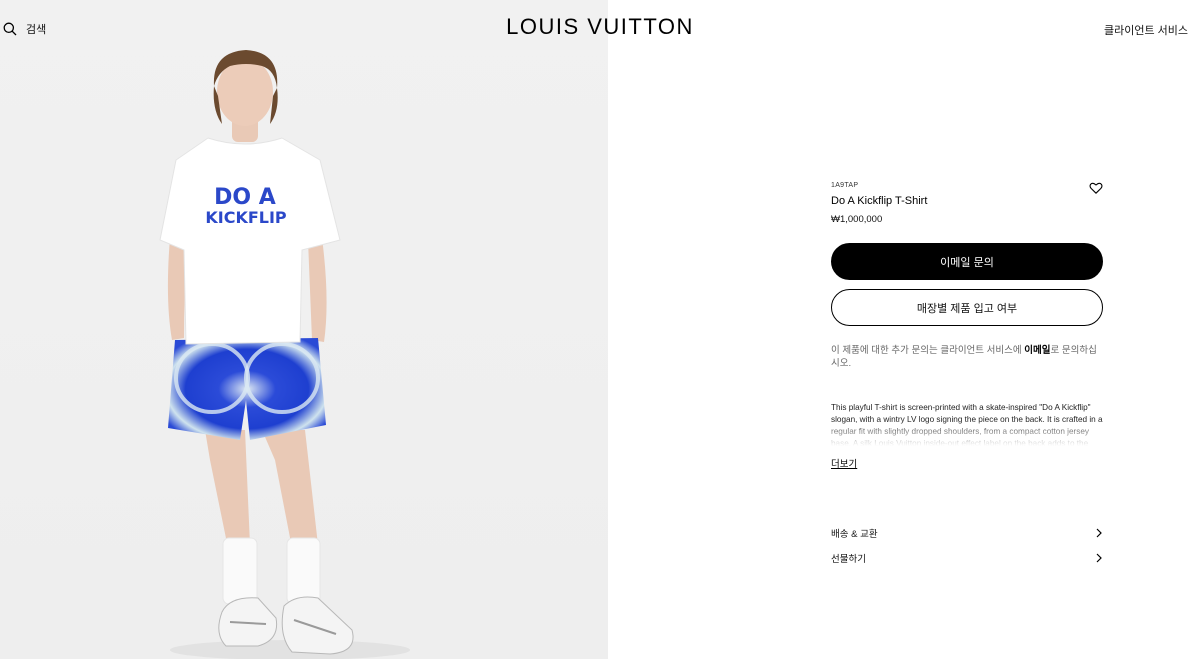 This screenshot has width=1200, height=659. I want to click on brand-logo: LOUIS VUITTON, so click(600, 27).